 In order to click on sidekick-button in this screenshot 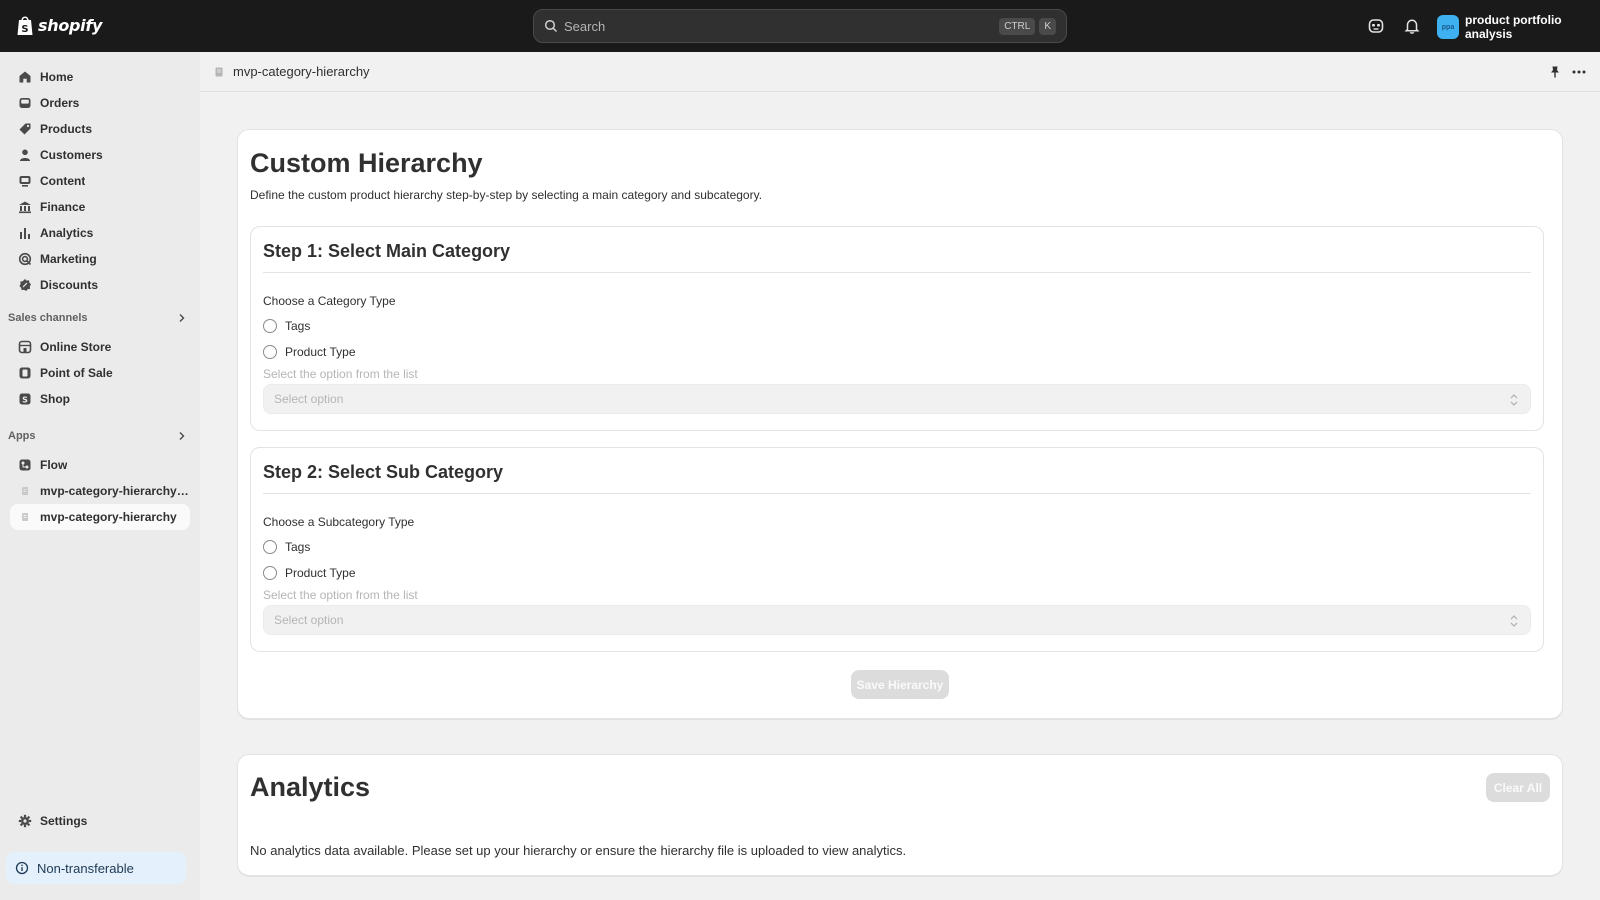, I will do `click(1376, 26)`.